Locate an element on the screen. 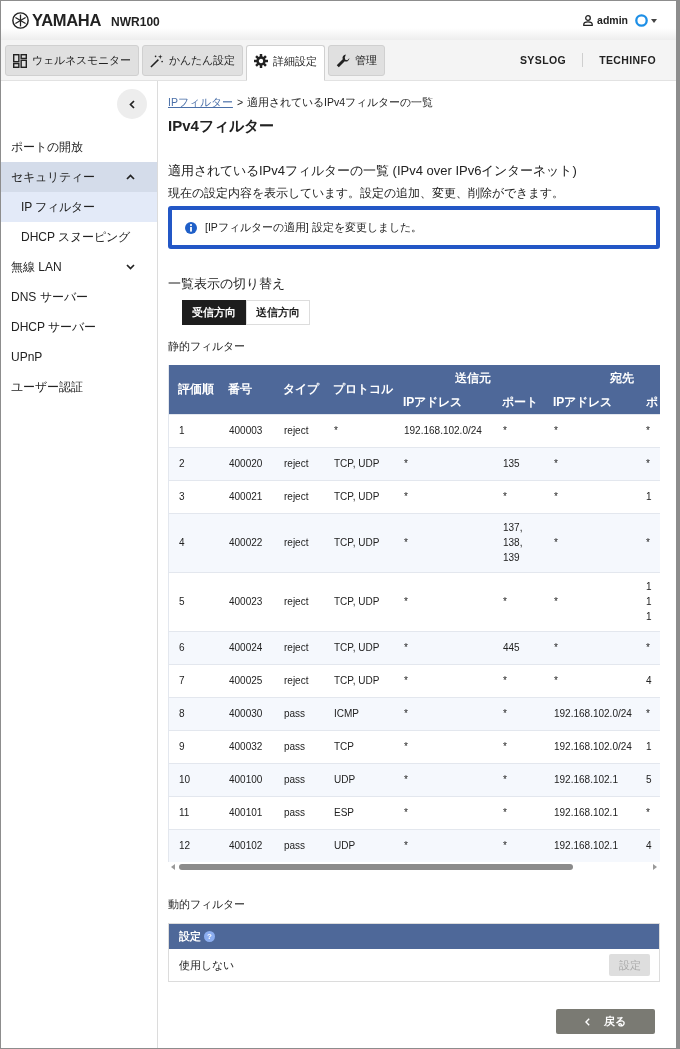  table-cell: 3 is located at coordinates (194, 496).